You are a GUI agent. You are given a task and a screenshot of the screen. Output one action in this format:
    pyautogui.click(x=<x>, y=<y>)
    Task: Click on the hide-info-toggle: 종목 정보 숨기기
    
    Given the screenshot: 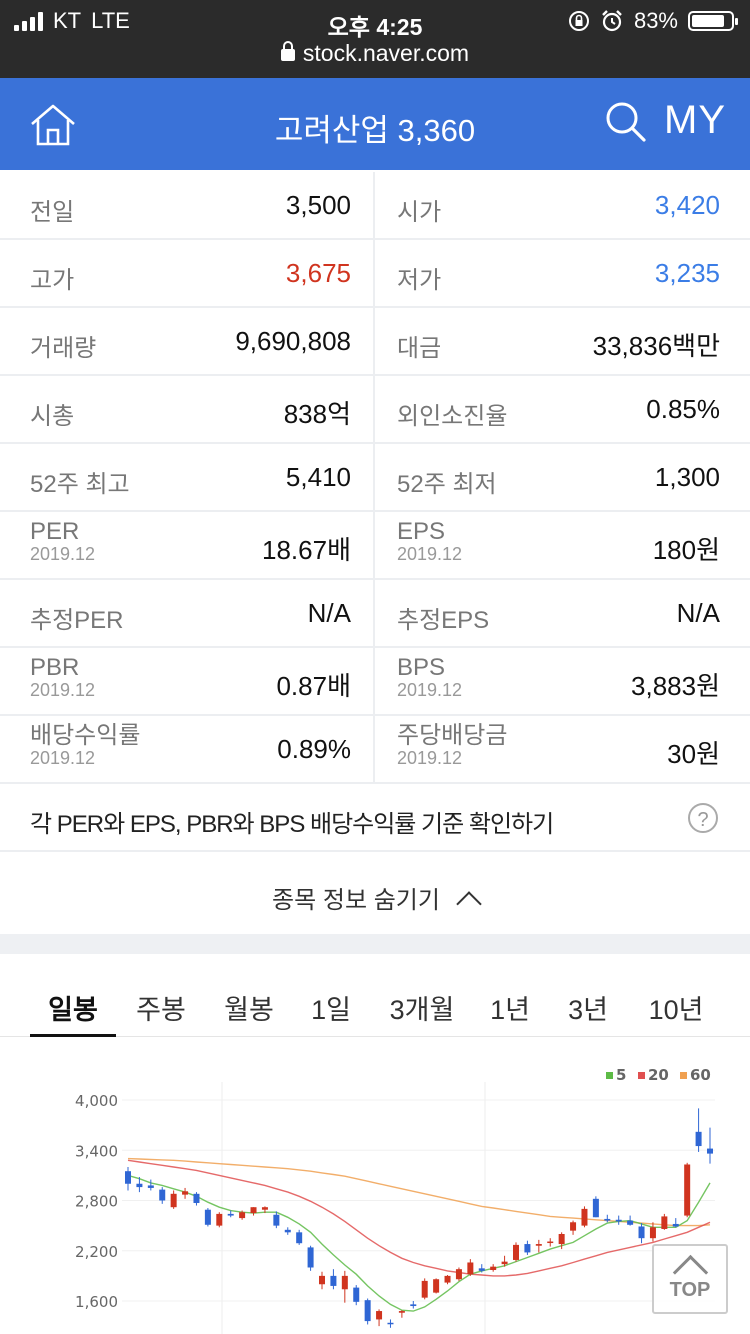 What is the action you would take?
    pyautogui.click(x=375, y=893)
    